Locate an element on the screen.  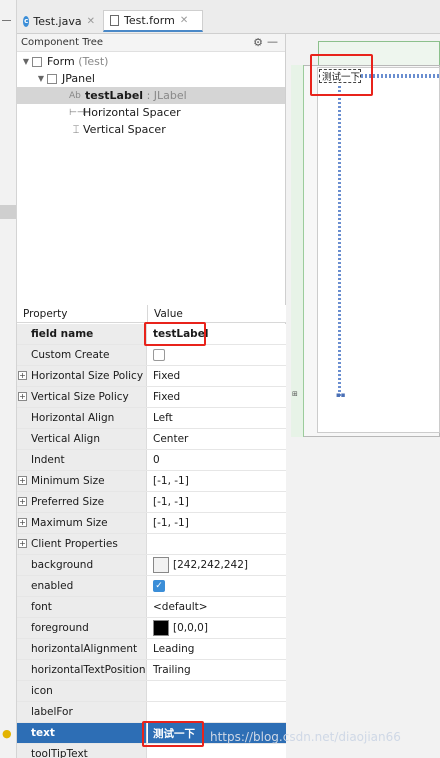
tree-item-label: testLabel is located at coordinates (114, 95).